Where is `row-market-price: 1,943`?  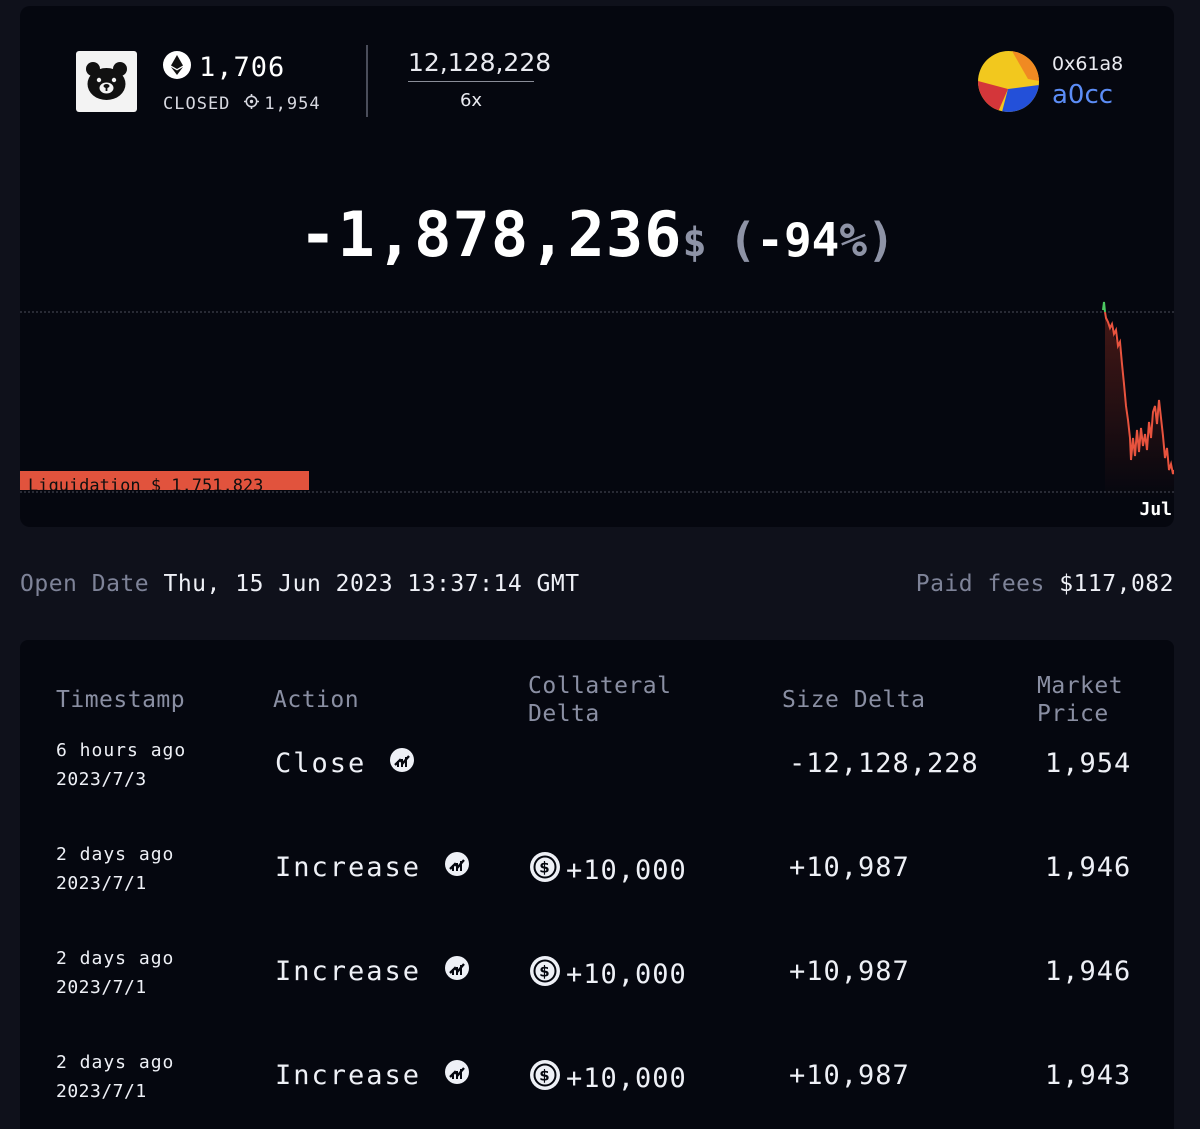
row-market-price: 1,943 is located at coordinates (1088, 1075).